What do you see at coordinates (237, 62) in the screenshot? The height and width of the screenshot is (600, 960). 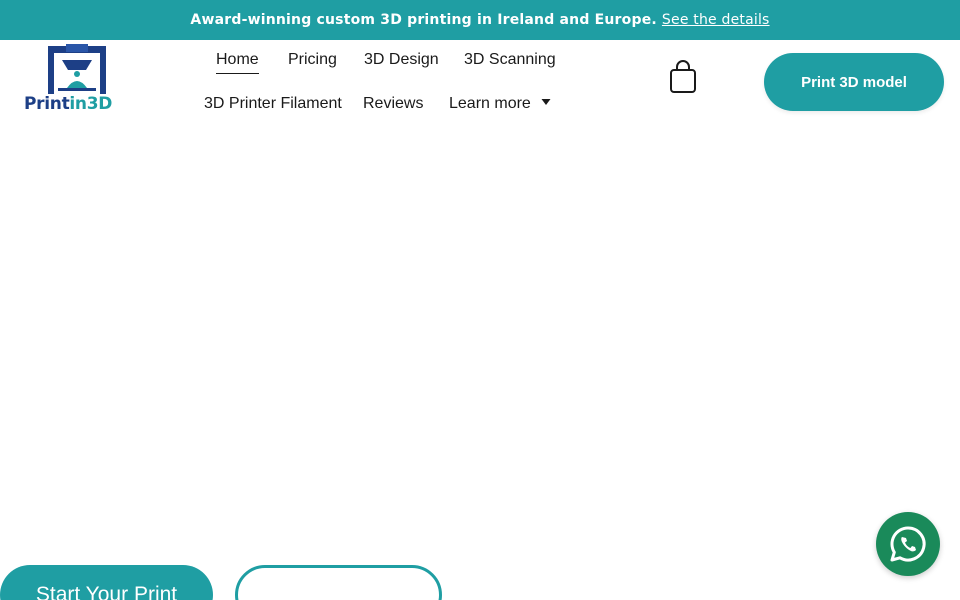 I see `nav-home: Home` at bounding box center [237, 62].